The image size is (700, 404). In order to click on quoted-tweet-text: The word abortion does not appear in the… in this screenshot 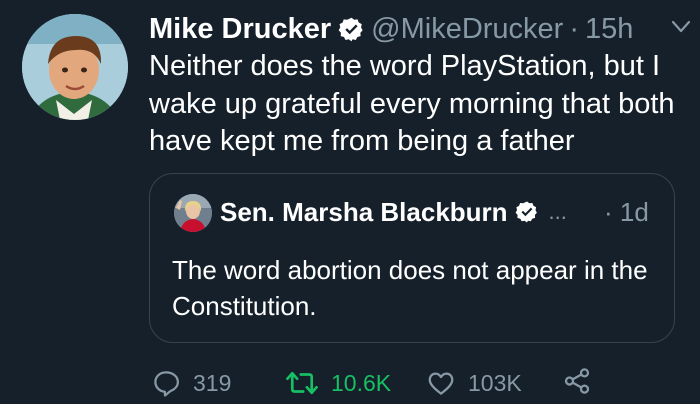, I will do `click(410, 288)`.